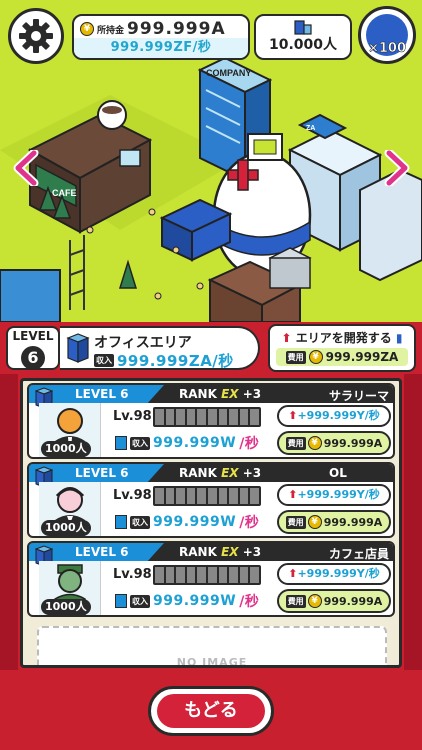 This screenshot has width=422, height=750. Describe the element at coordinates (387, 35) in the screenshot. I see `ticket-button: ×100` at that location.